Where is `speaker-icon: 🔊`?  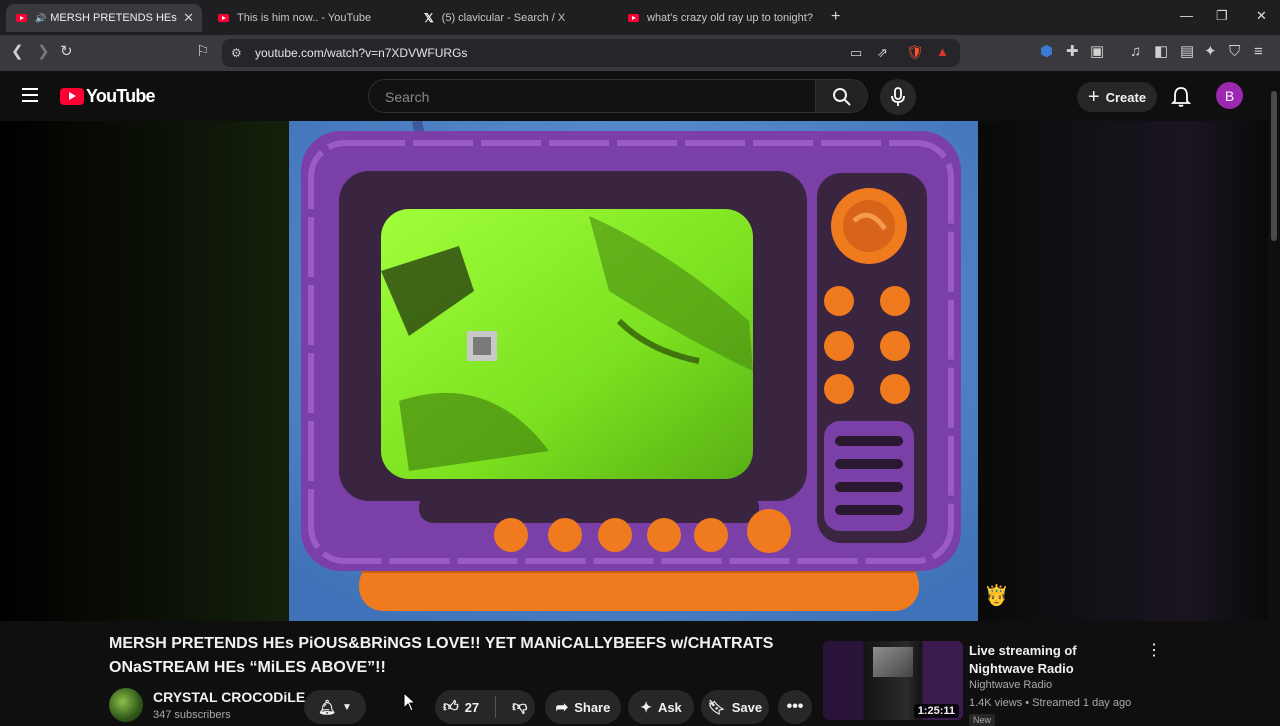
speaker-icon: 🔊 is located at coordinates (41, 17).